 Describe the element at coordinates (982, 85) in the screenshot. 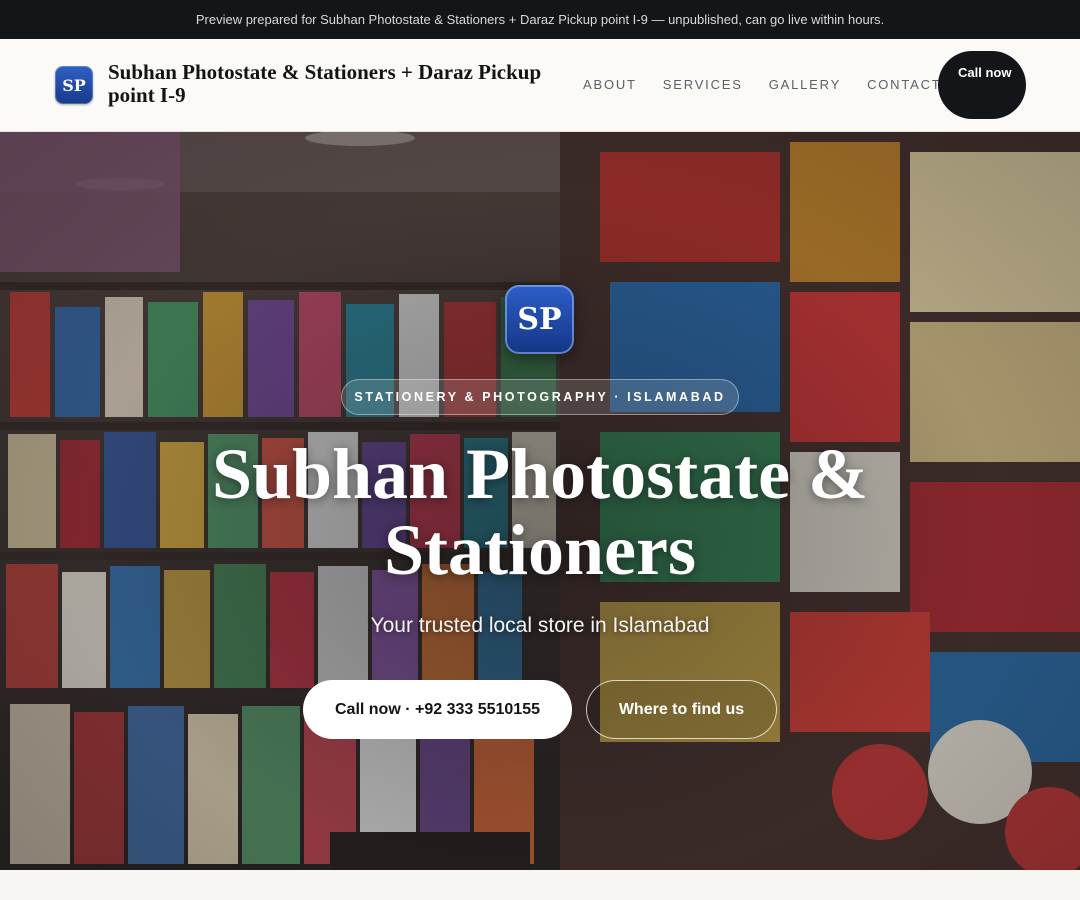

I see `header-call-button: Call now` at that location.